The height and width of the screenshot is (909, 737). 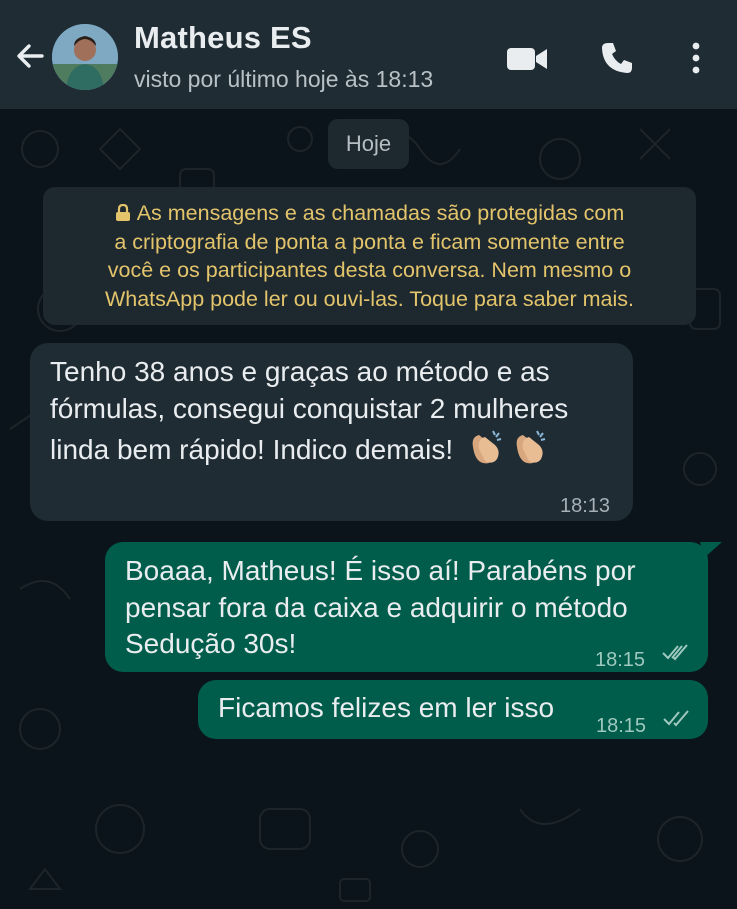 What do you see at coordinates (252, 449) in the screenshot?
I see `message-line: linda bem rápido! Indico demais!` at bounding box center [252, 449].